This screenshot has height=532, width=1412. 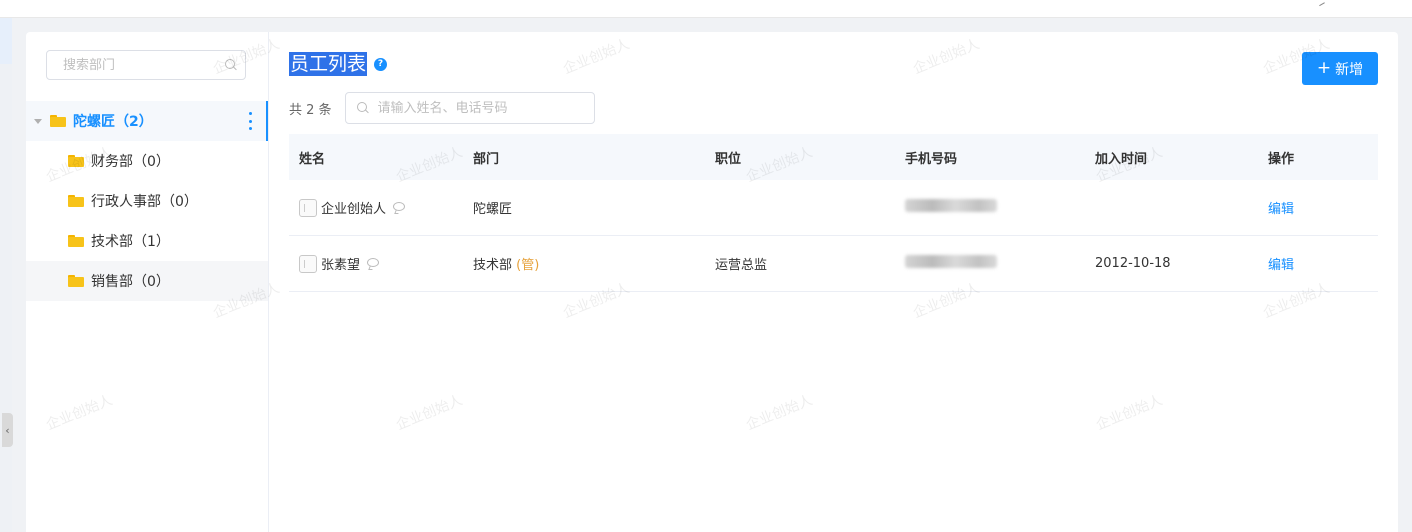 I want to click on collapse-sidebar-button: ‹, so click(x=7, y=430).